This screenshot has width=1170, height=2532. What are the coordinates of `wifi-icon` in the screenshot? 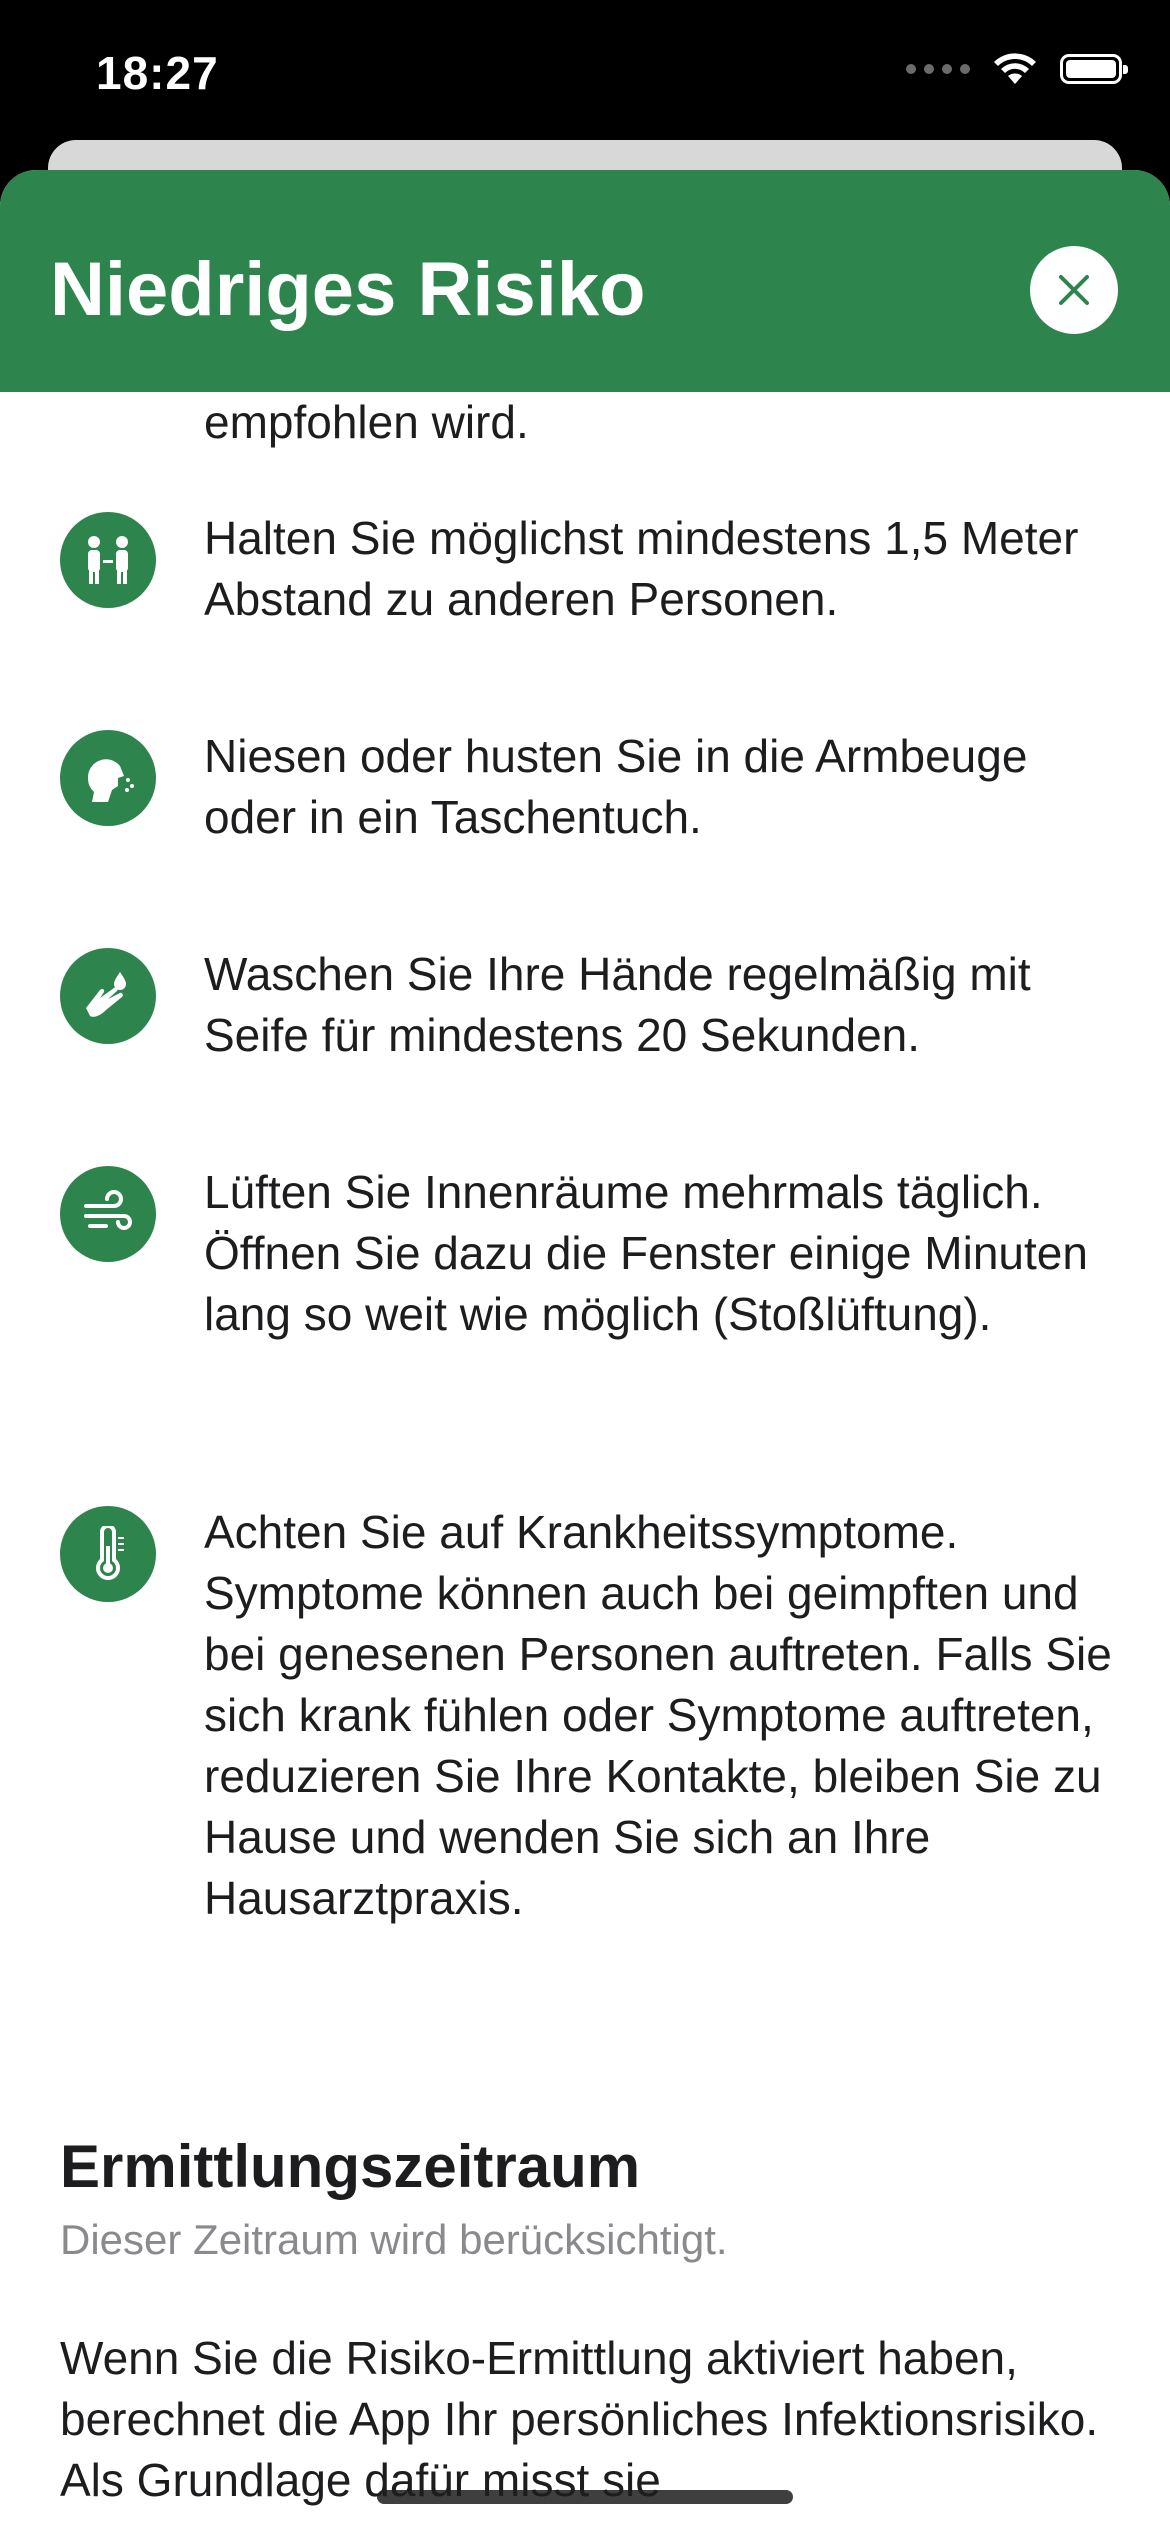 It's located at (1015, 68).